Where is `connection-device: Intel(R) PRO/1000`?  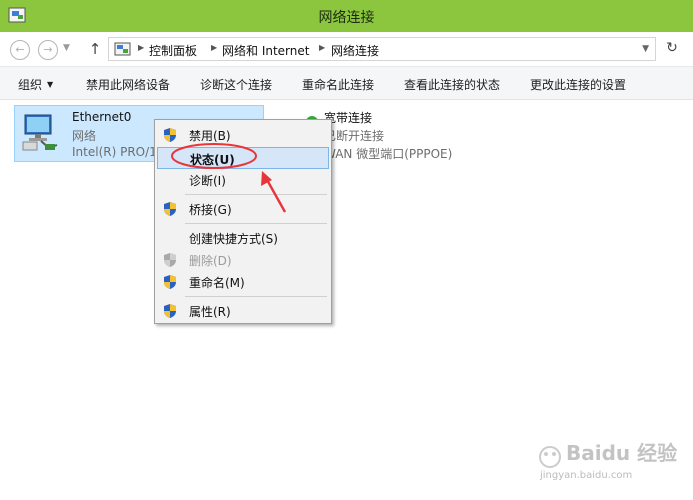 connection-device: Intel(R) PRO/1000 is located at coordinates (117, 152).